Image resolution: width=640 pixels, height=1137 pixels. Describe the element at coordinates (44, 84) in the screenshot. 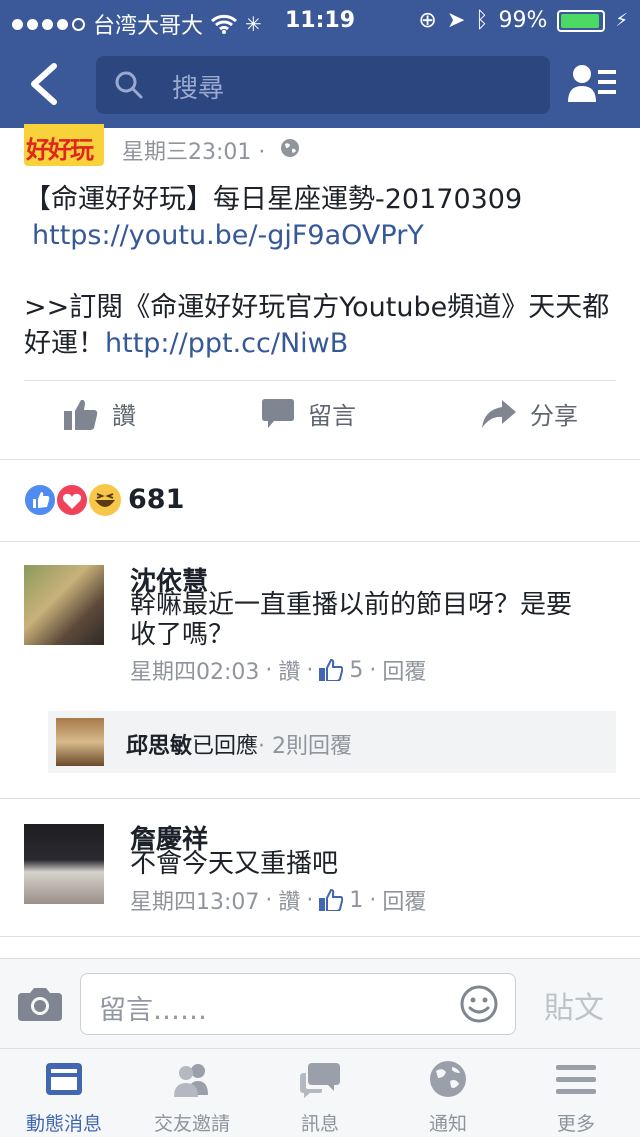

I see `back-arrow-icon` at that location.